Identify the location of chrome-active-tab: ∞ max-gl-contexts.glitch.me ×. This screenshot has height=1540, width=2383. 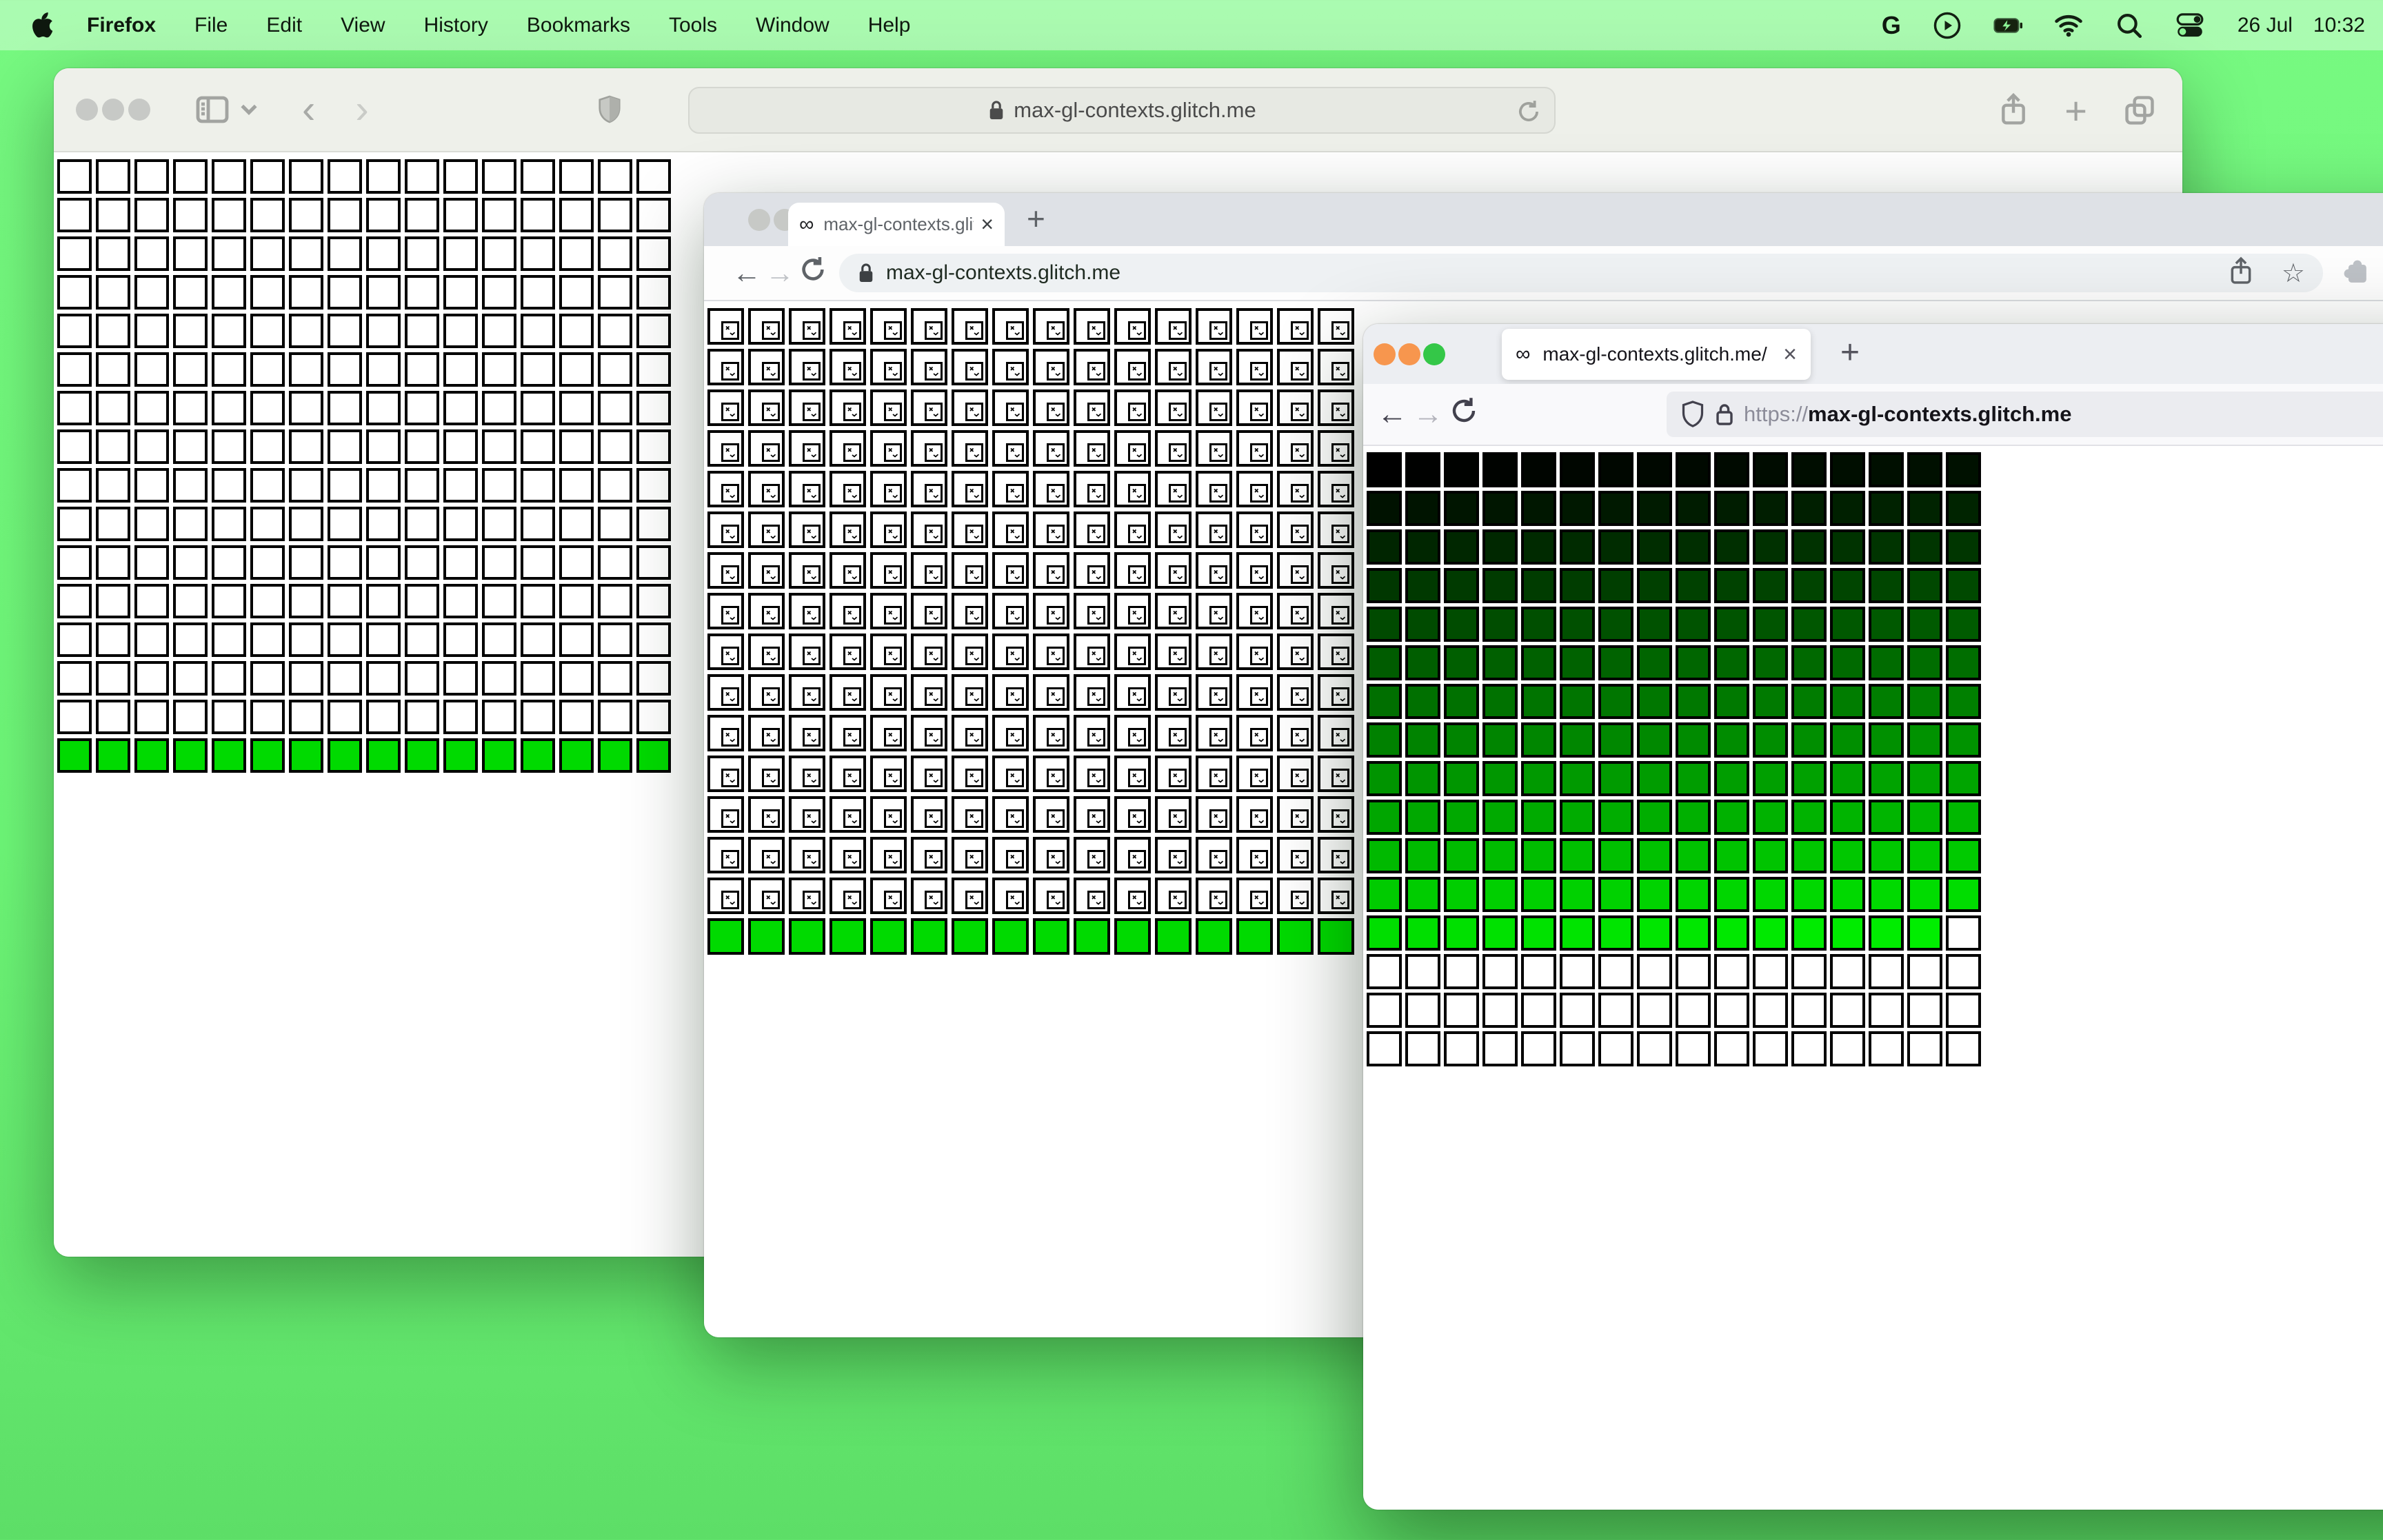
(896, 225).